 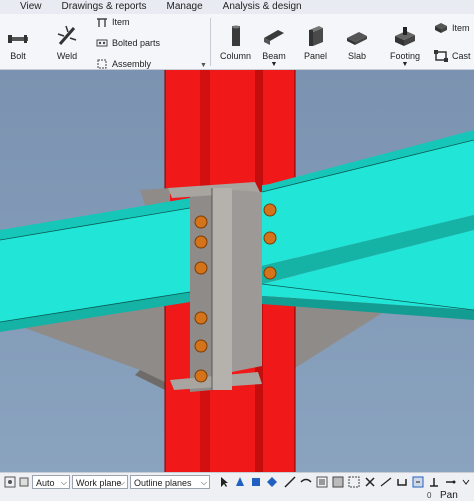 I want to click on cast-label: Cast, so click(x=461, y=56).